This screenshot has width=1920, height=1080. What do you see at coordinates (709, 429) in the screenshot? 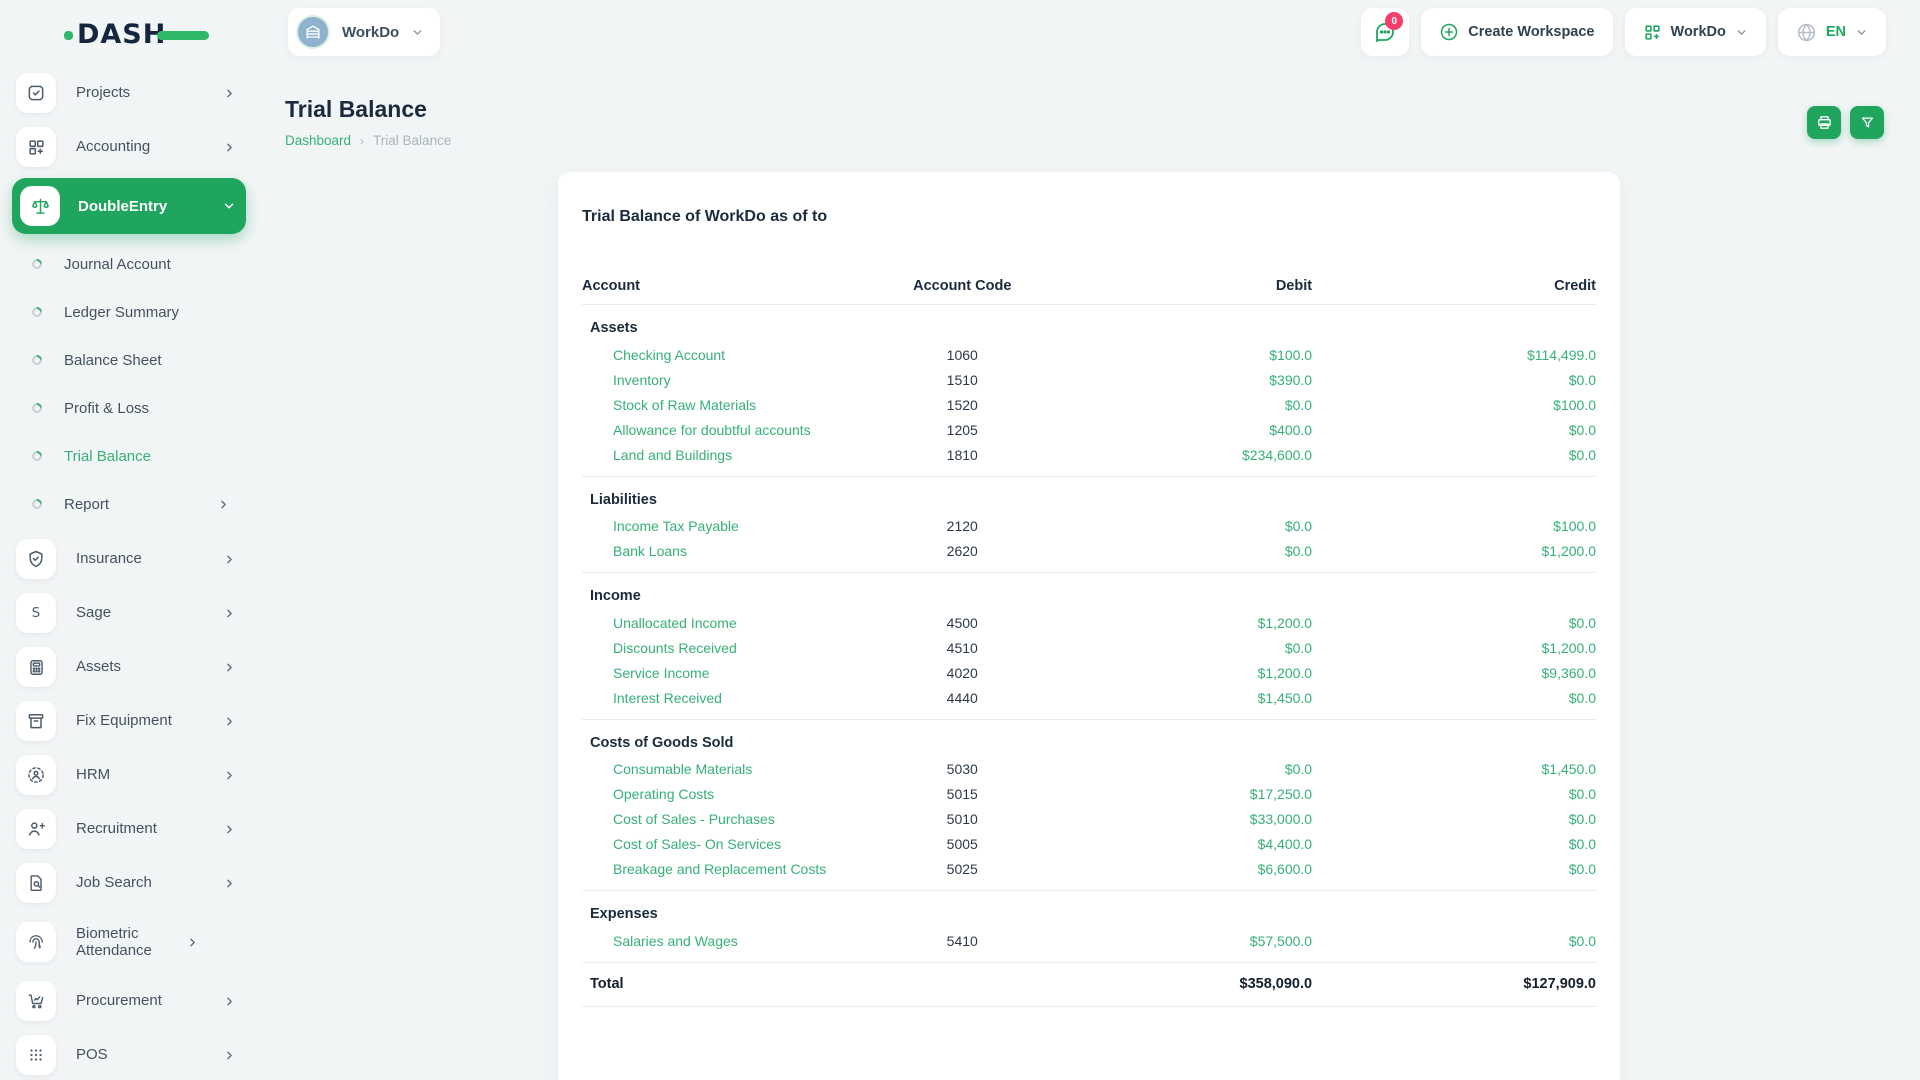
I see `account-link: Allowance for doubtful accounts` at bounding box center [709, 429].